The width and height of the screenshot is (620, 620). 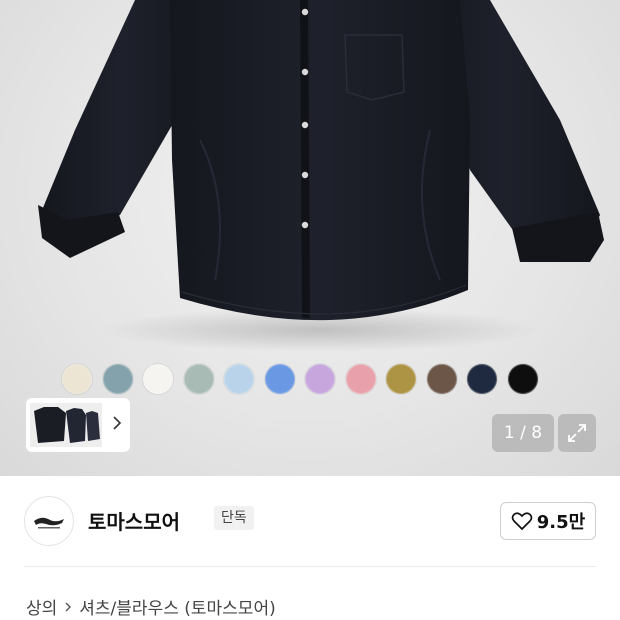 I want to click on like-count: 9.5만, so click(x=561, y=522).